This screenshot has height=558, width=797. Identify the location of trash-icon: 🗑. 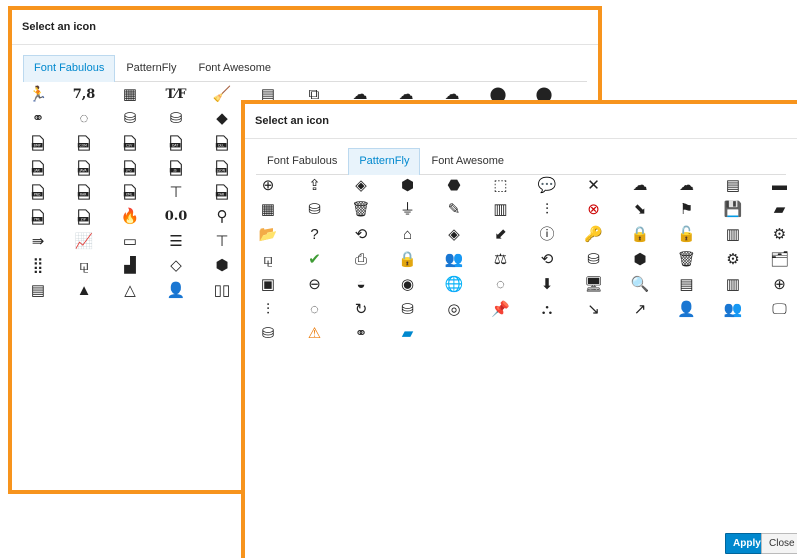
(361, 210).